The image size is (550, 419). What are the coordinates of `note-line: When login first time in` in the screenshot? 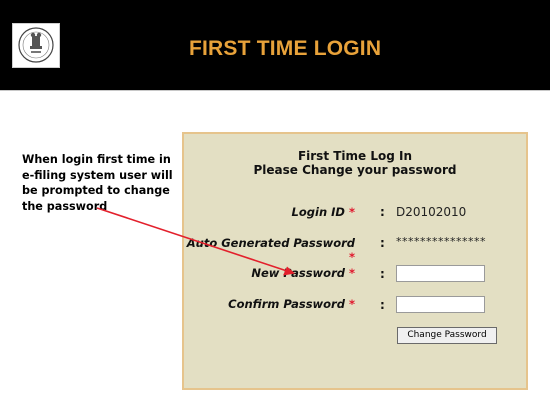 It's located at (96, 159).